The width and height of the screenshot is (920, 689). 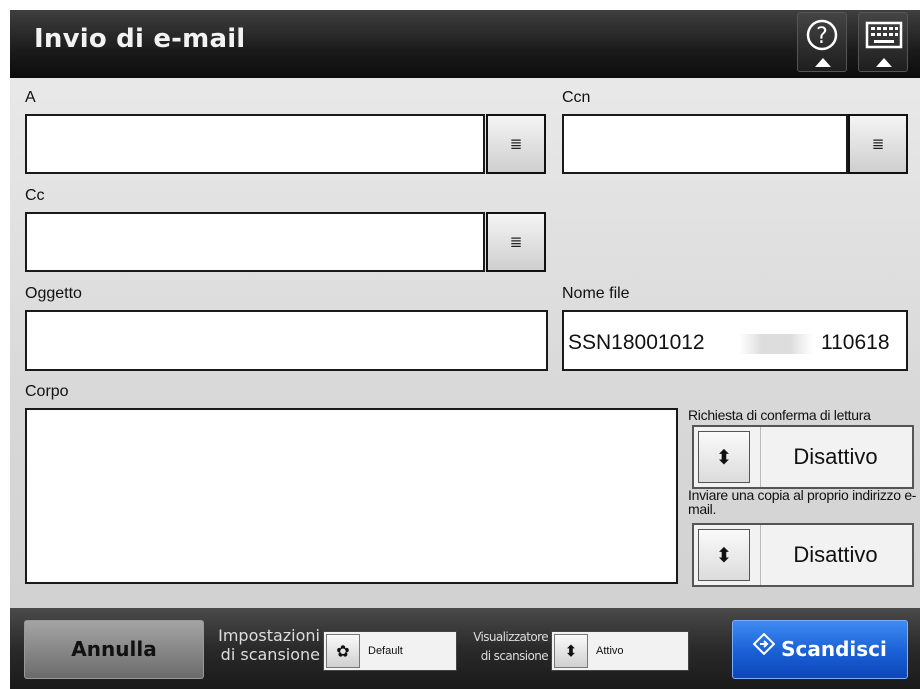 I want to click on scan-viewer-control: ⬍ Attivo, so click(x=620, y=651).